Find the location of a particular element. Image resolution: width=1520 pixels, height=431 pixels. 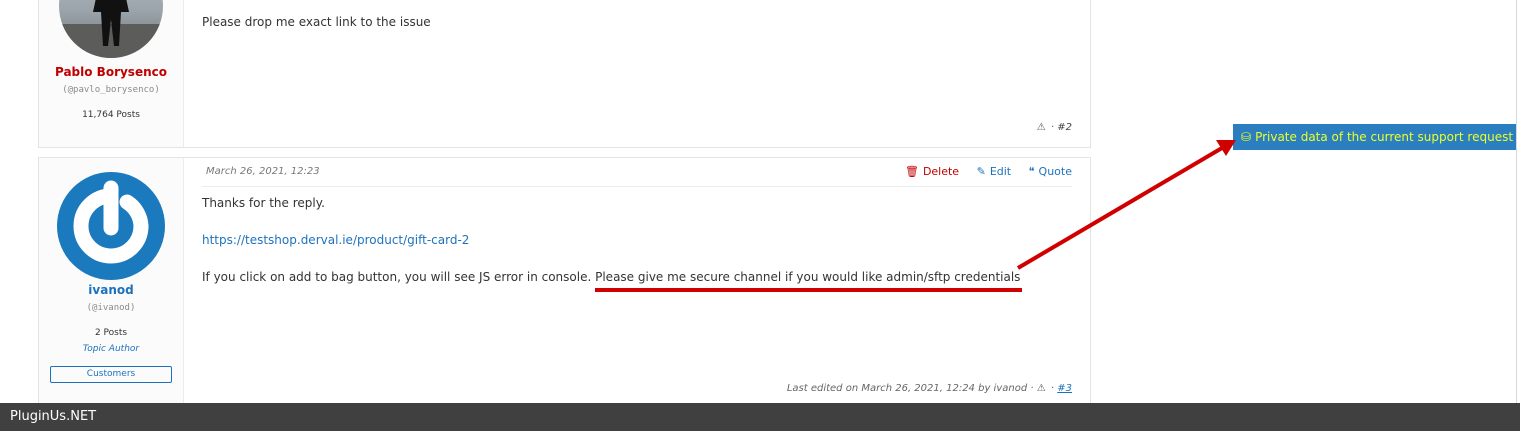

author-post-count: 2 Posts is located at coordinates (111, 333).